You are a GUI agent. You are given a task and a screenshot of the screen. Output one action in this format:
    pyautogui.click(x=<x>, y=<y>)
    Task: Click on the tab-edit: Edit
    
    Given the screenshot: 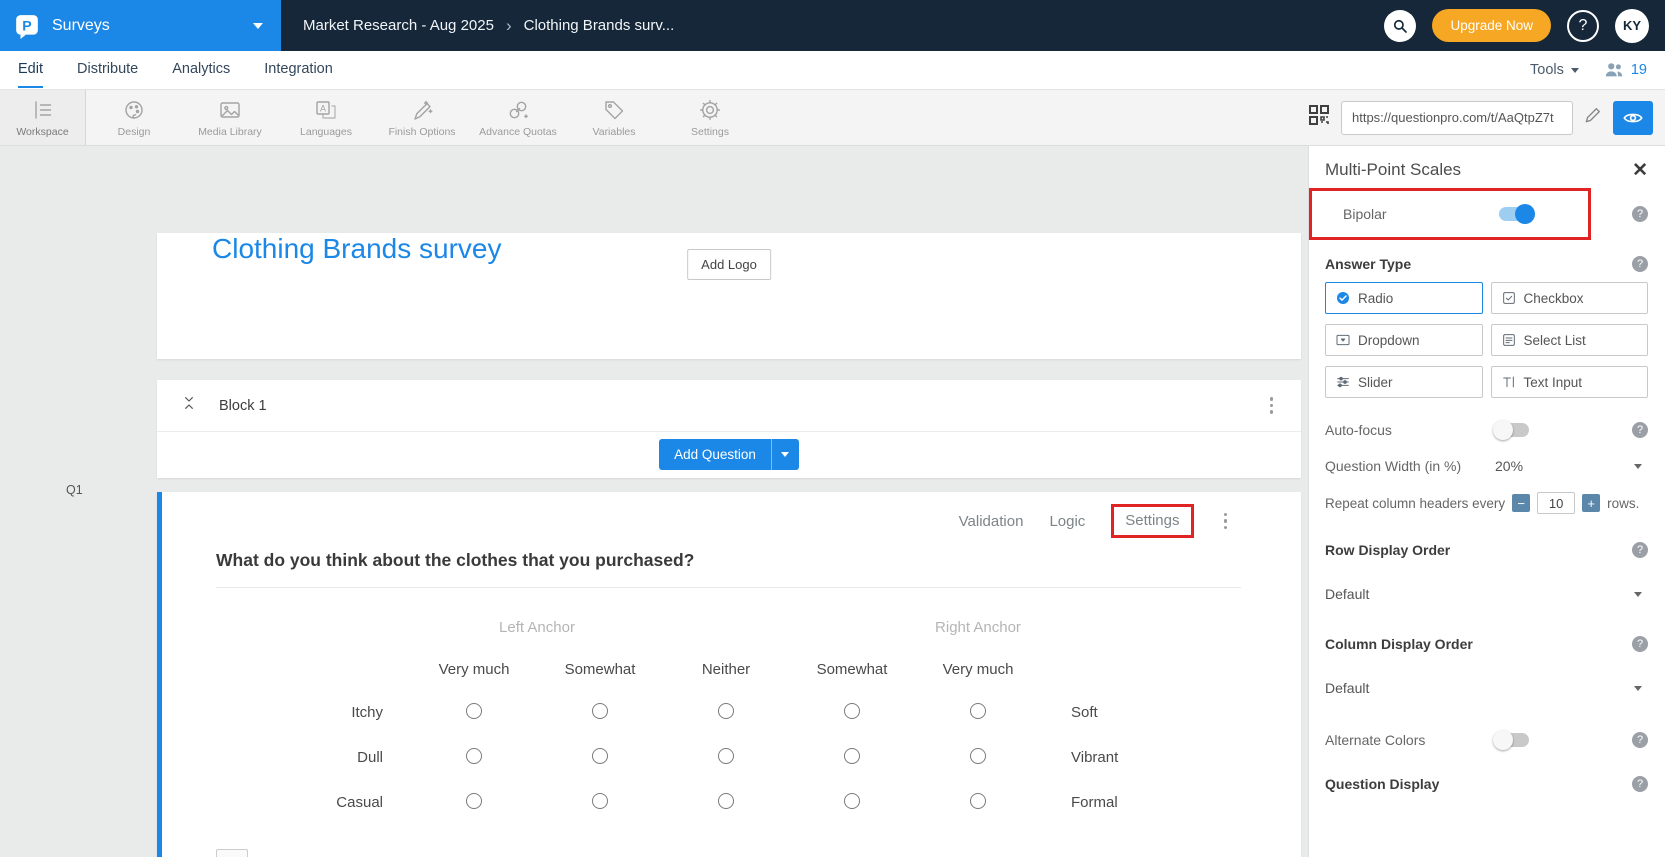 What is the action you would take?
    pyautogui.click(x=30, y=70)
    